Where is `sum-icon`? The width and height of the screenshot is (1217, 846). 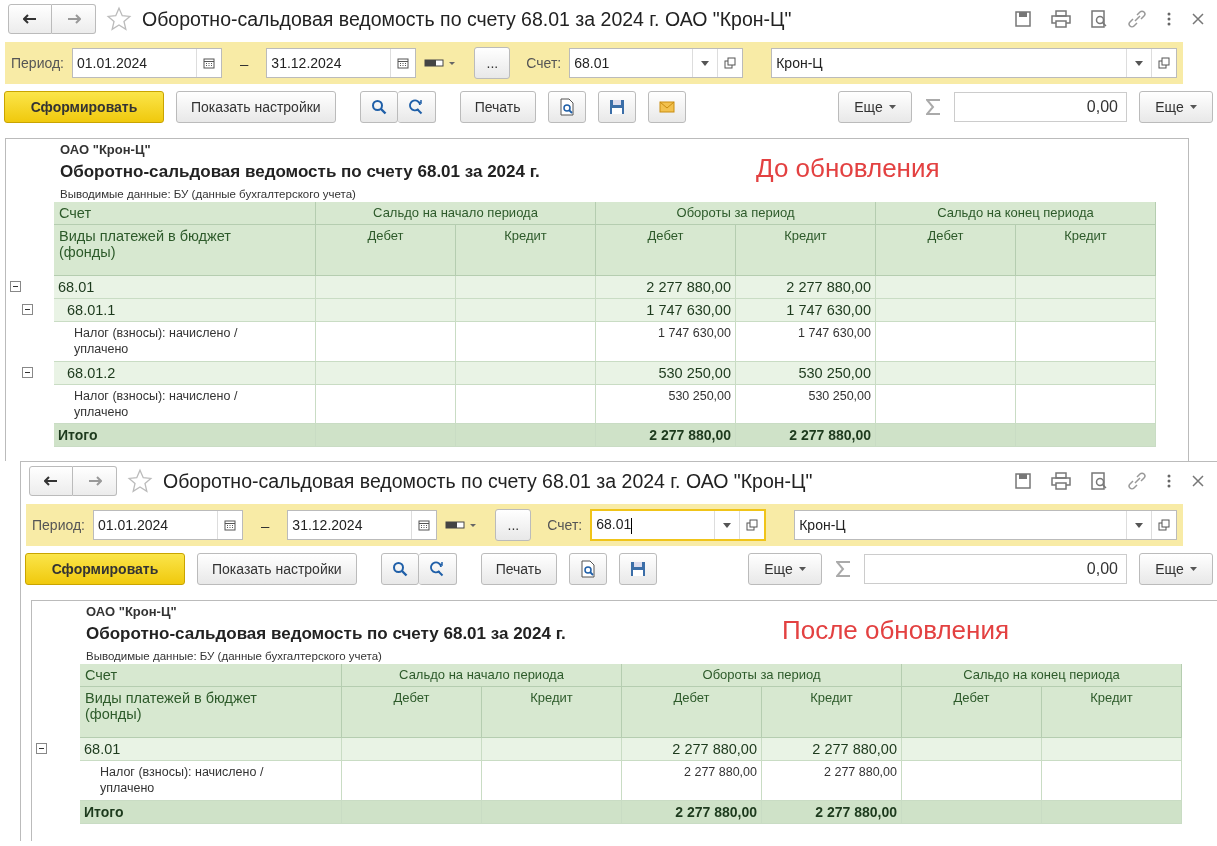
sum-icon is located at coordinates (843, 569).